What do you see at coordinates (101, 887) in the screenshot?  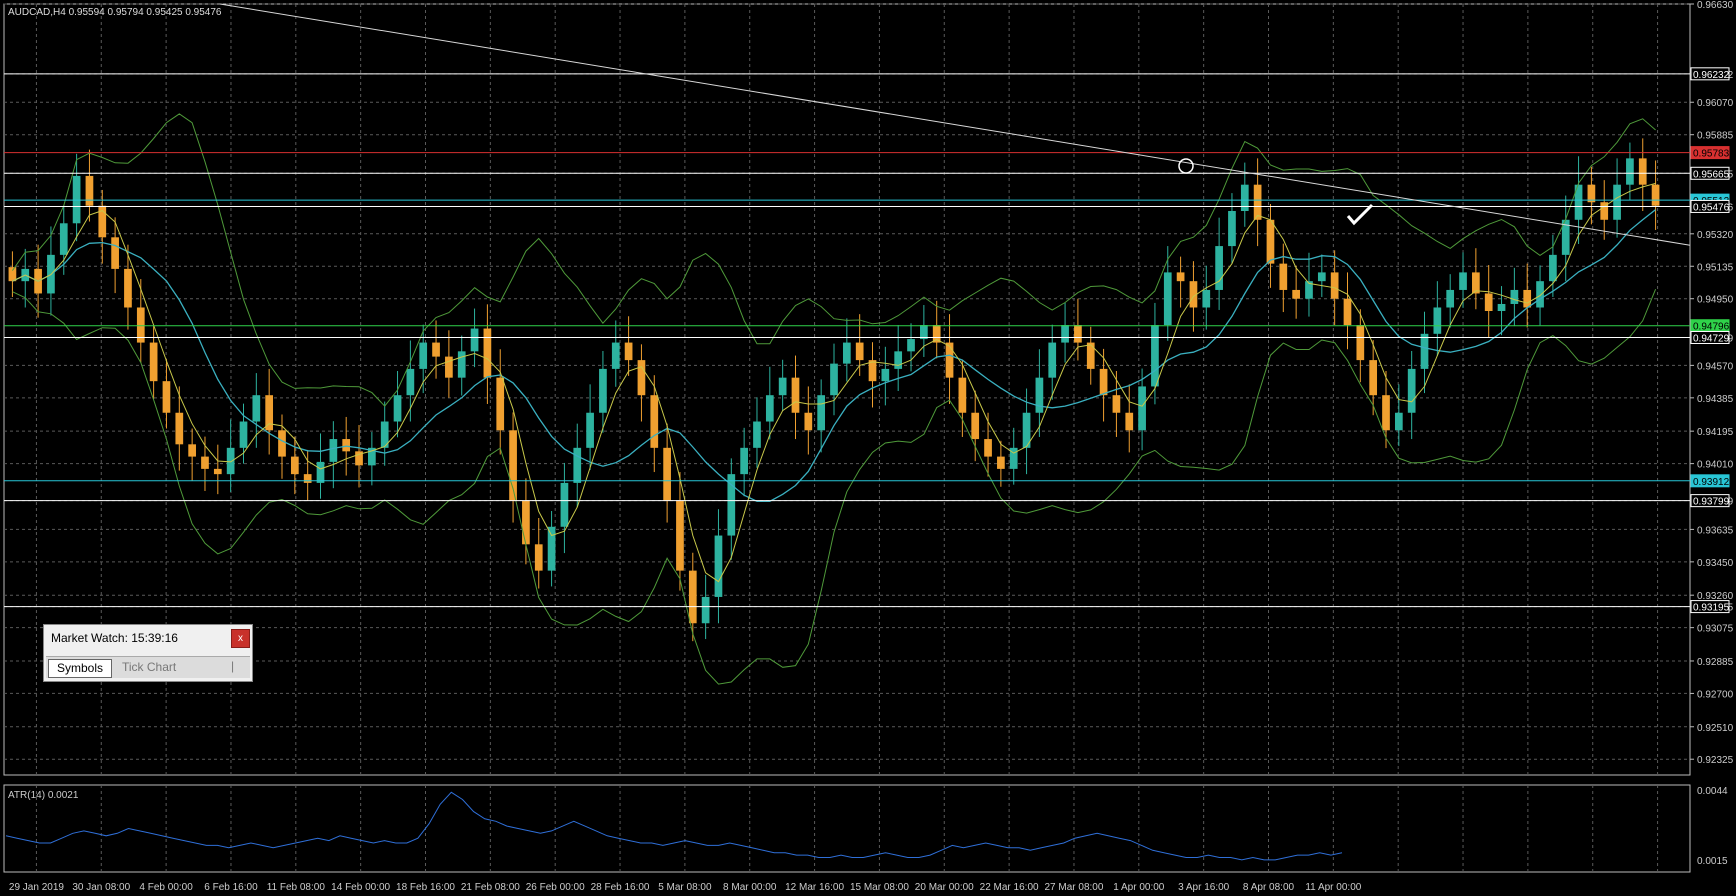 I see `time-axis-label: 30 Jan 08:00` at bounding box center [101, 887].